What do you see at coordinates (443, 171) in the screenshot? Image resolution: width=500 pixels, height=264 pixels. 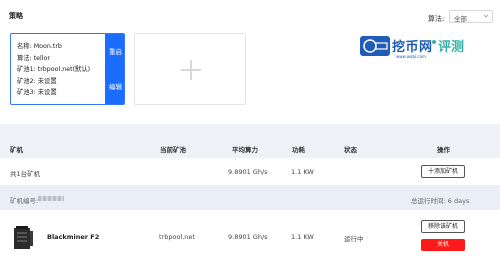 I see `add-miner-button: 十添加矿机` at bounding box center [443, 171].